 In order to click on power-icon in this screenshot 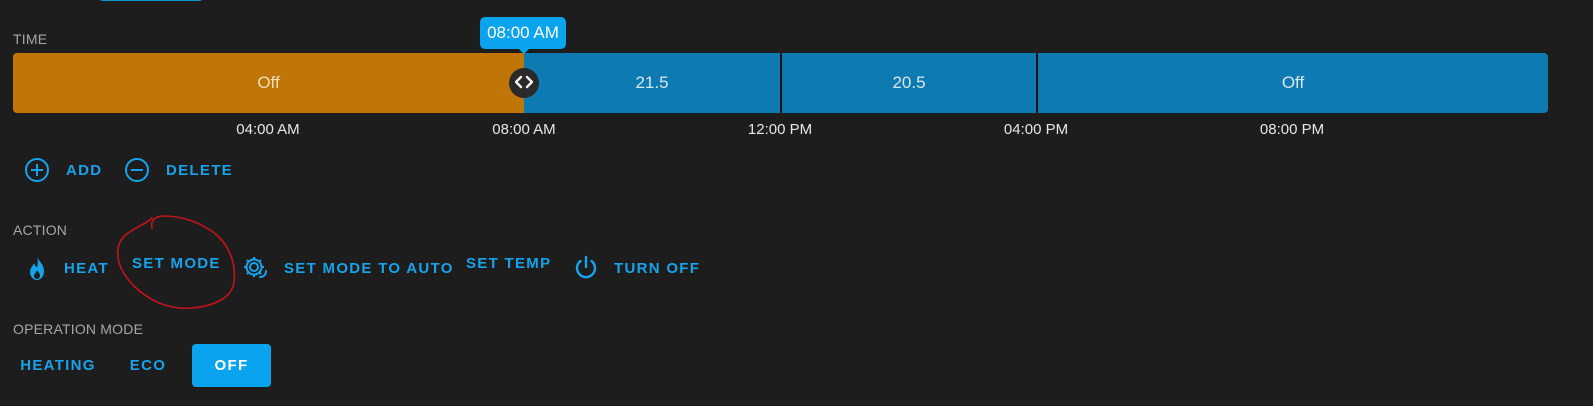, I will do `click(586, 268)`.